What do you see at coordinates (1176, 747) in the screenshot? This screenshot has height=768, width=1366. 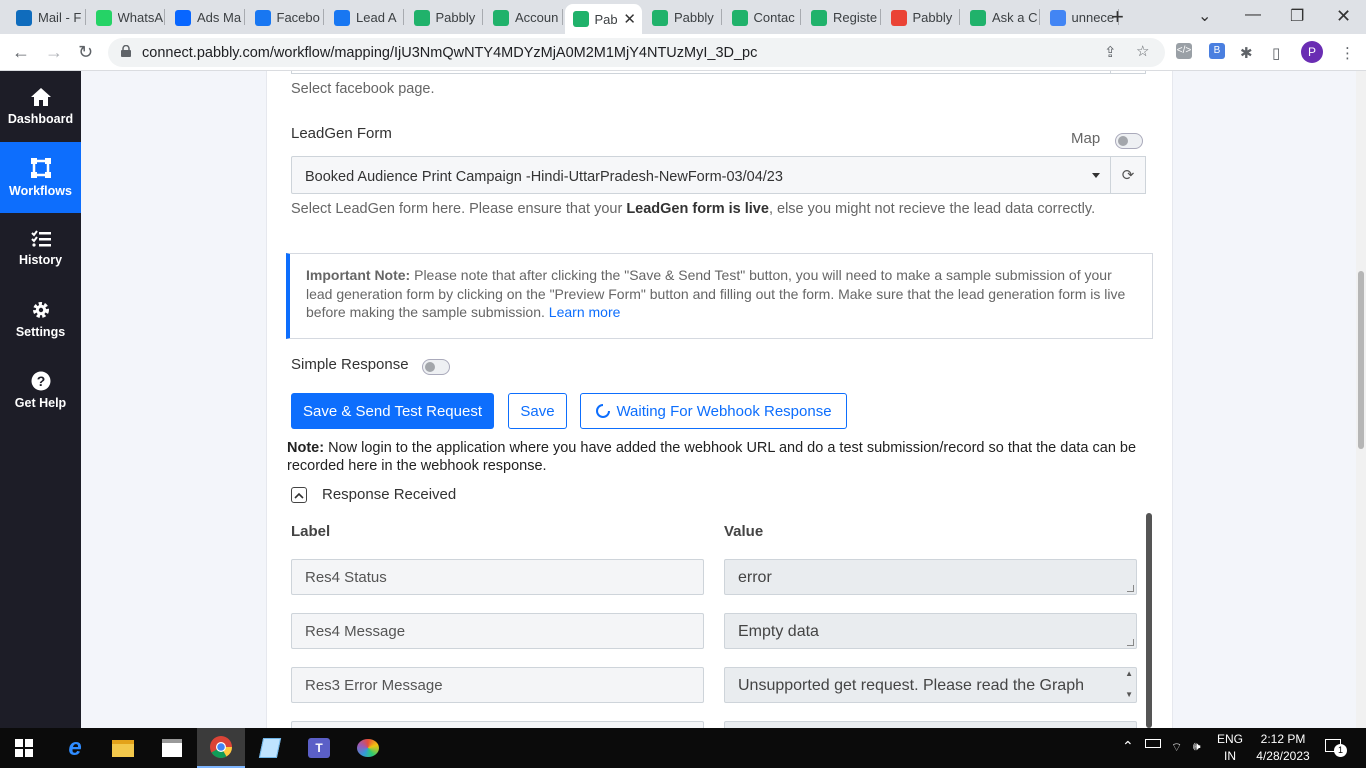 I see `wifi-icon: ⌔` at bounding box center [1176, 747].